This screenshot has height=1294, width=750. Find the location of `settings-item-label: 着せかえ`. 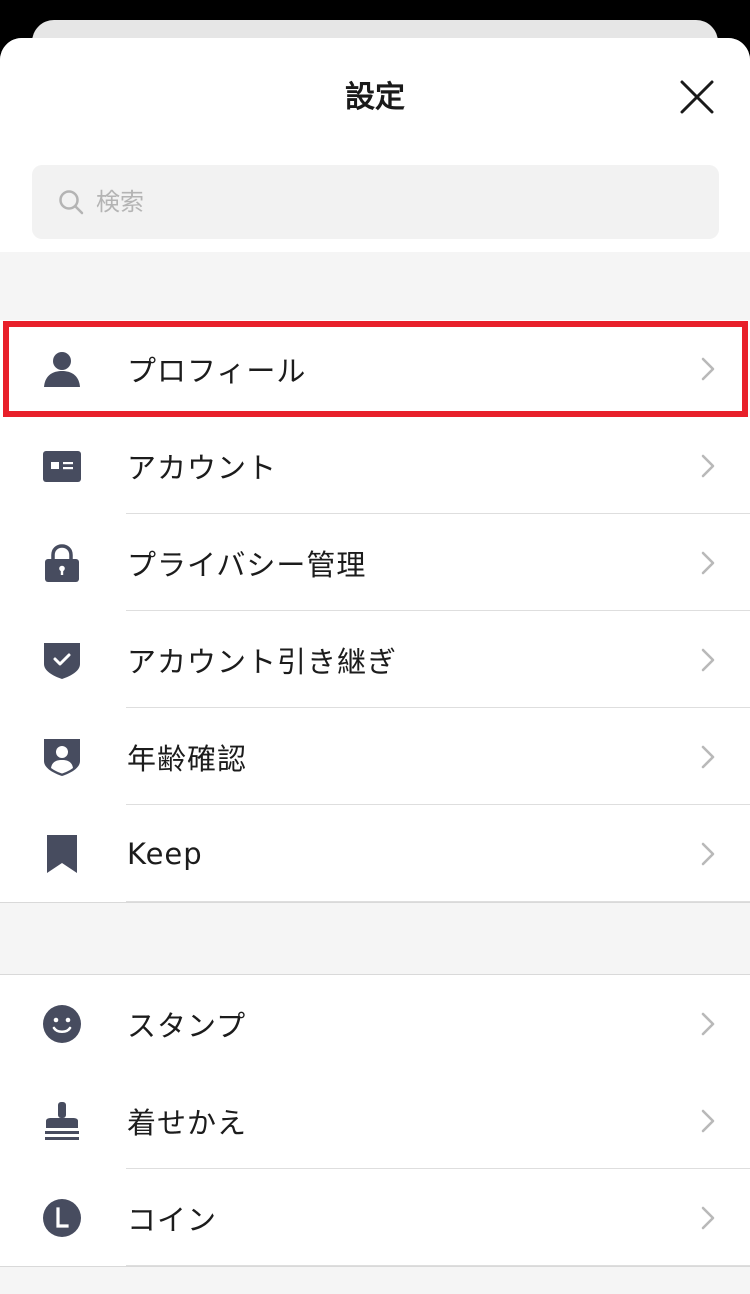

settings-item-label: 着せかえ is located at coordinates (187, 1122).